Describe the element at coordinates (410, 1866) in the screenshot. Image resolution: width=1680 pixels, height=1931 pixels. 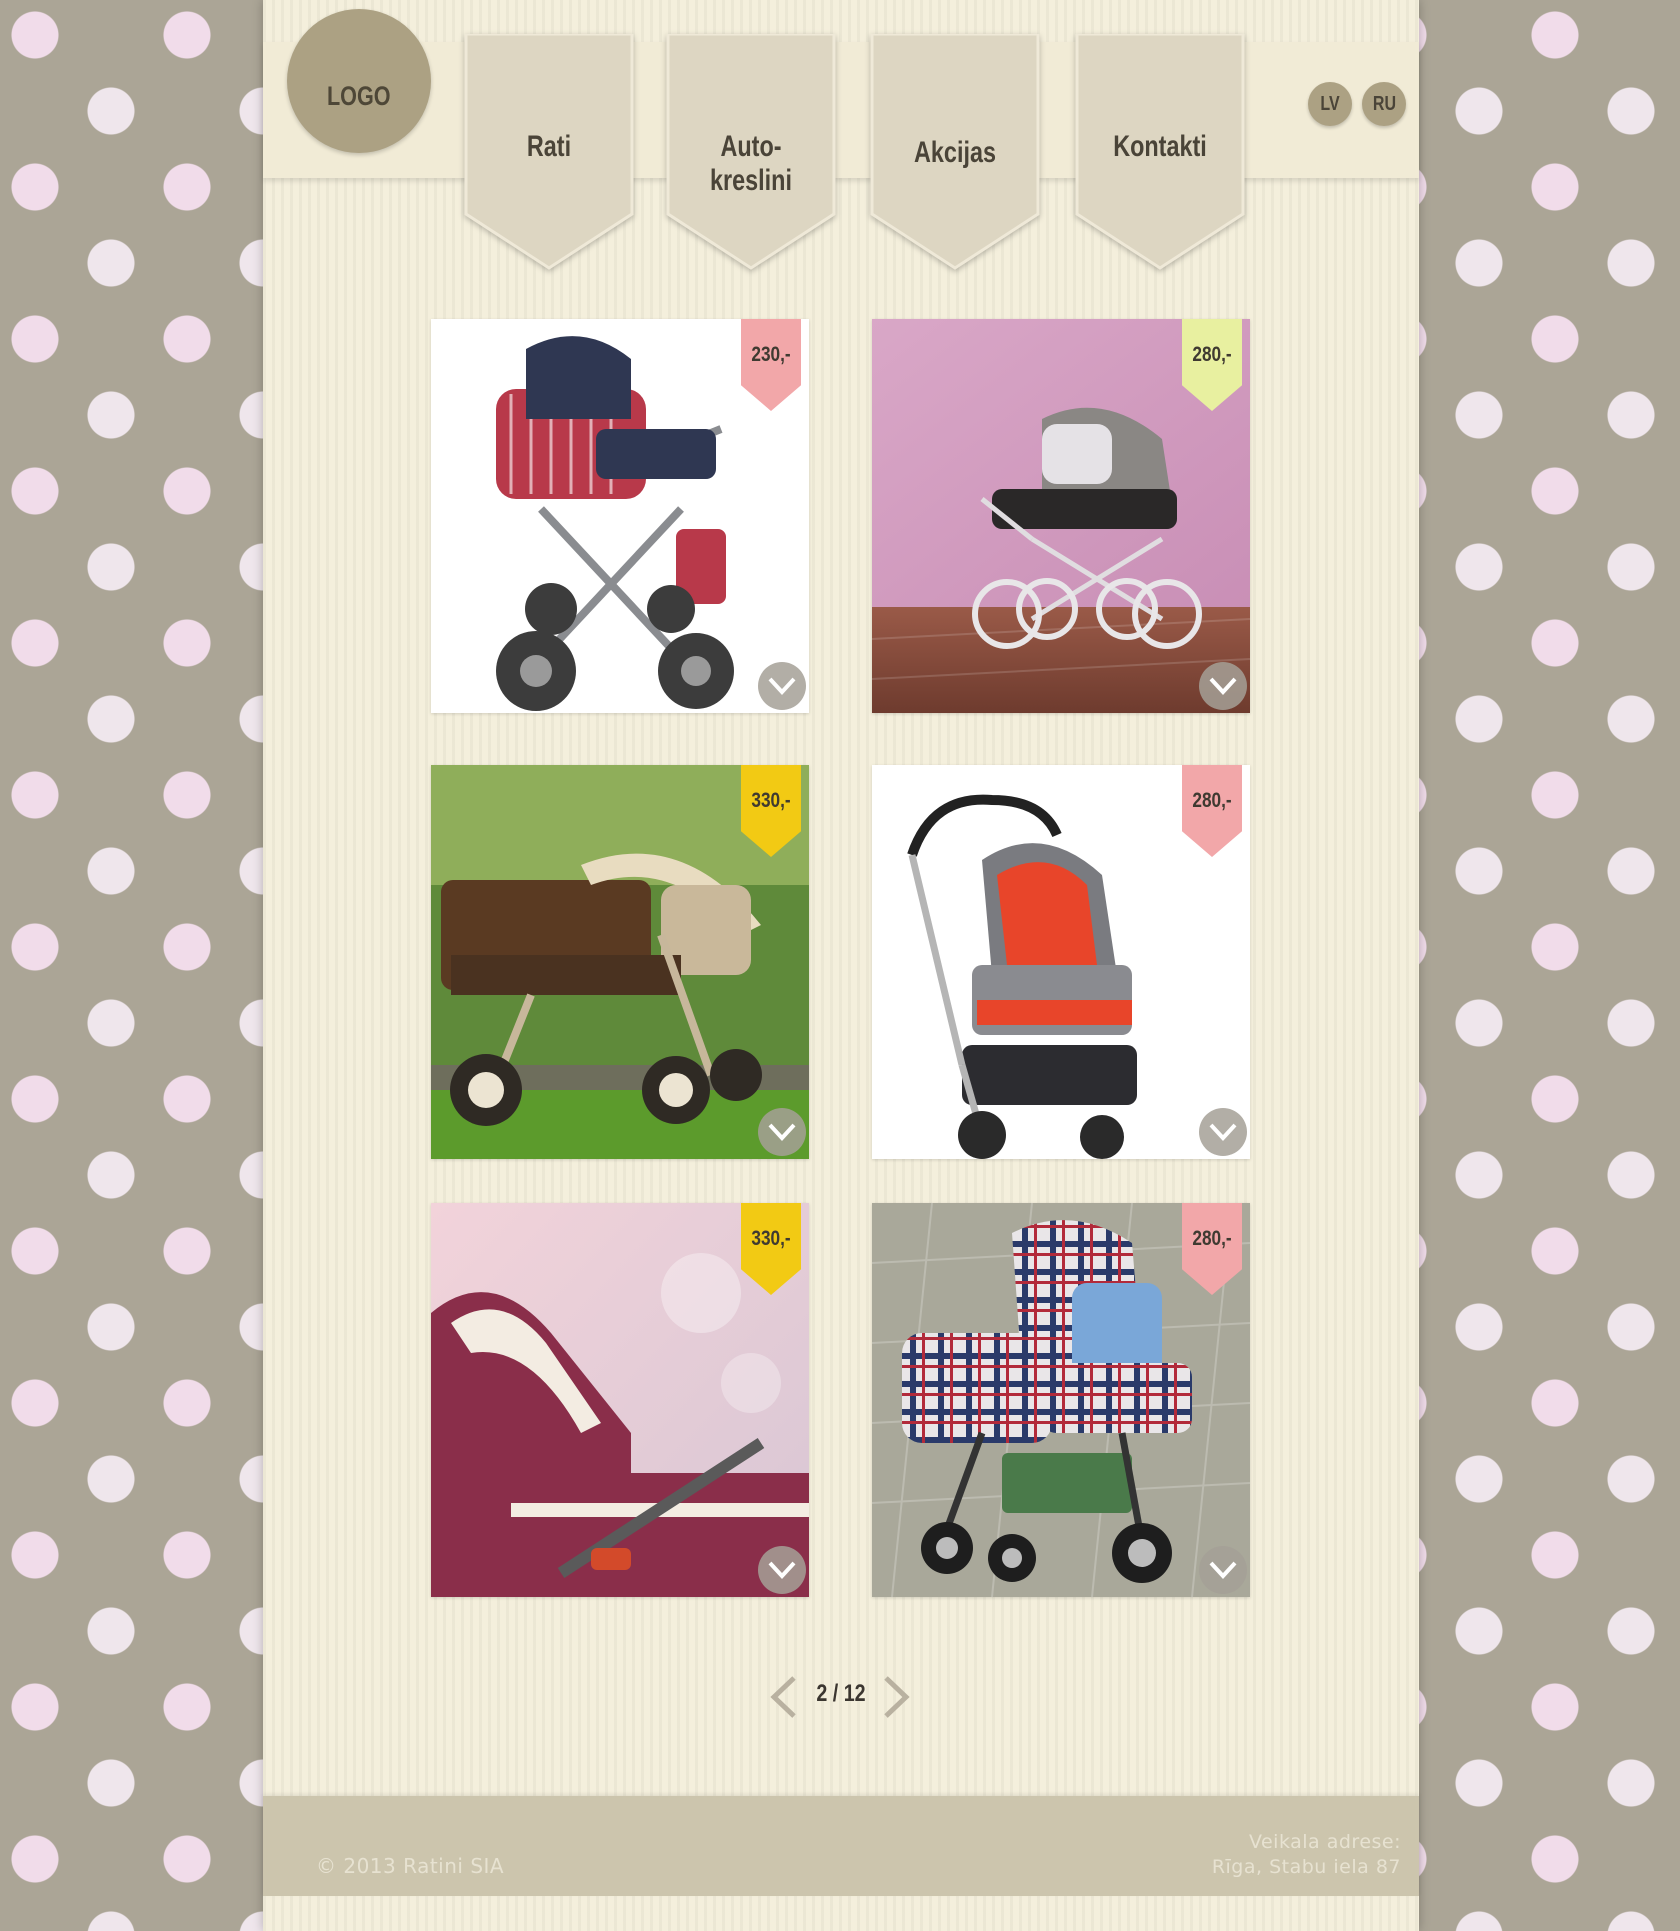
I see `copyright-text: © 2013 Ratini SIA` at that location.